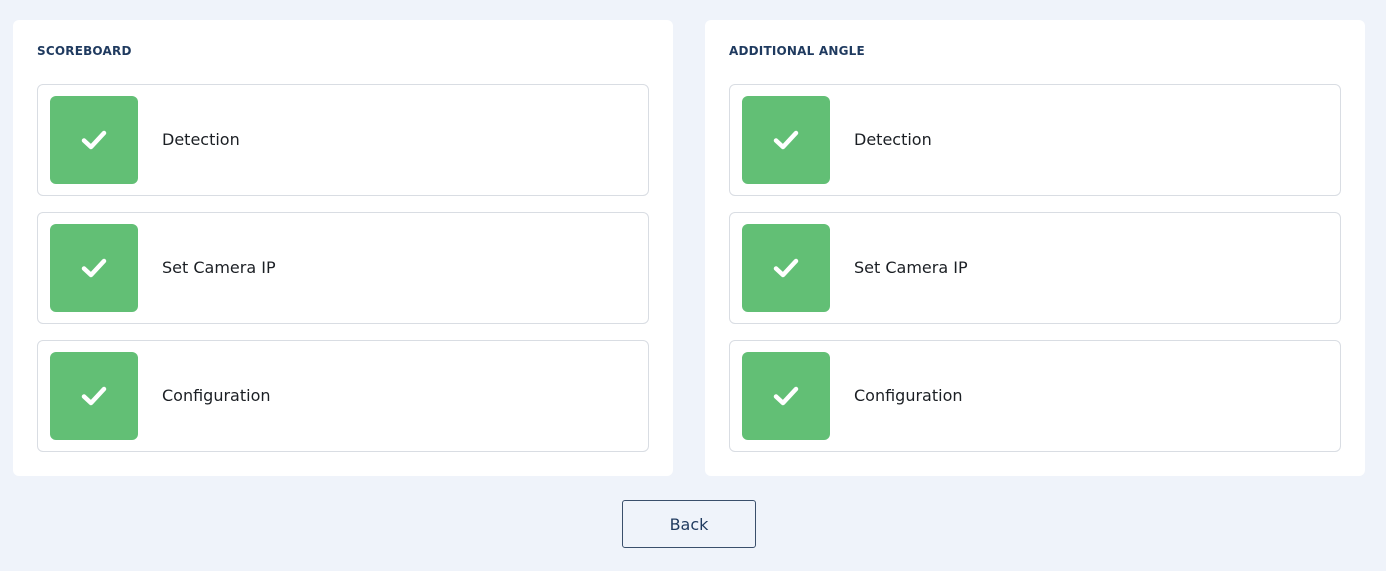  What do you see at coordinates (84, 51) in the screenshot?
I see `panel-title: SCOREBOARD` at bounding box center [84, 51].